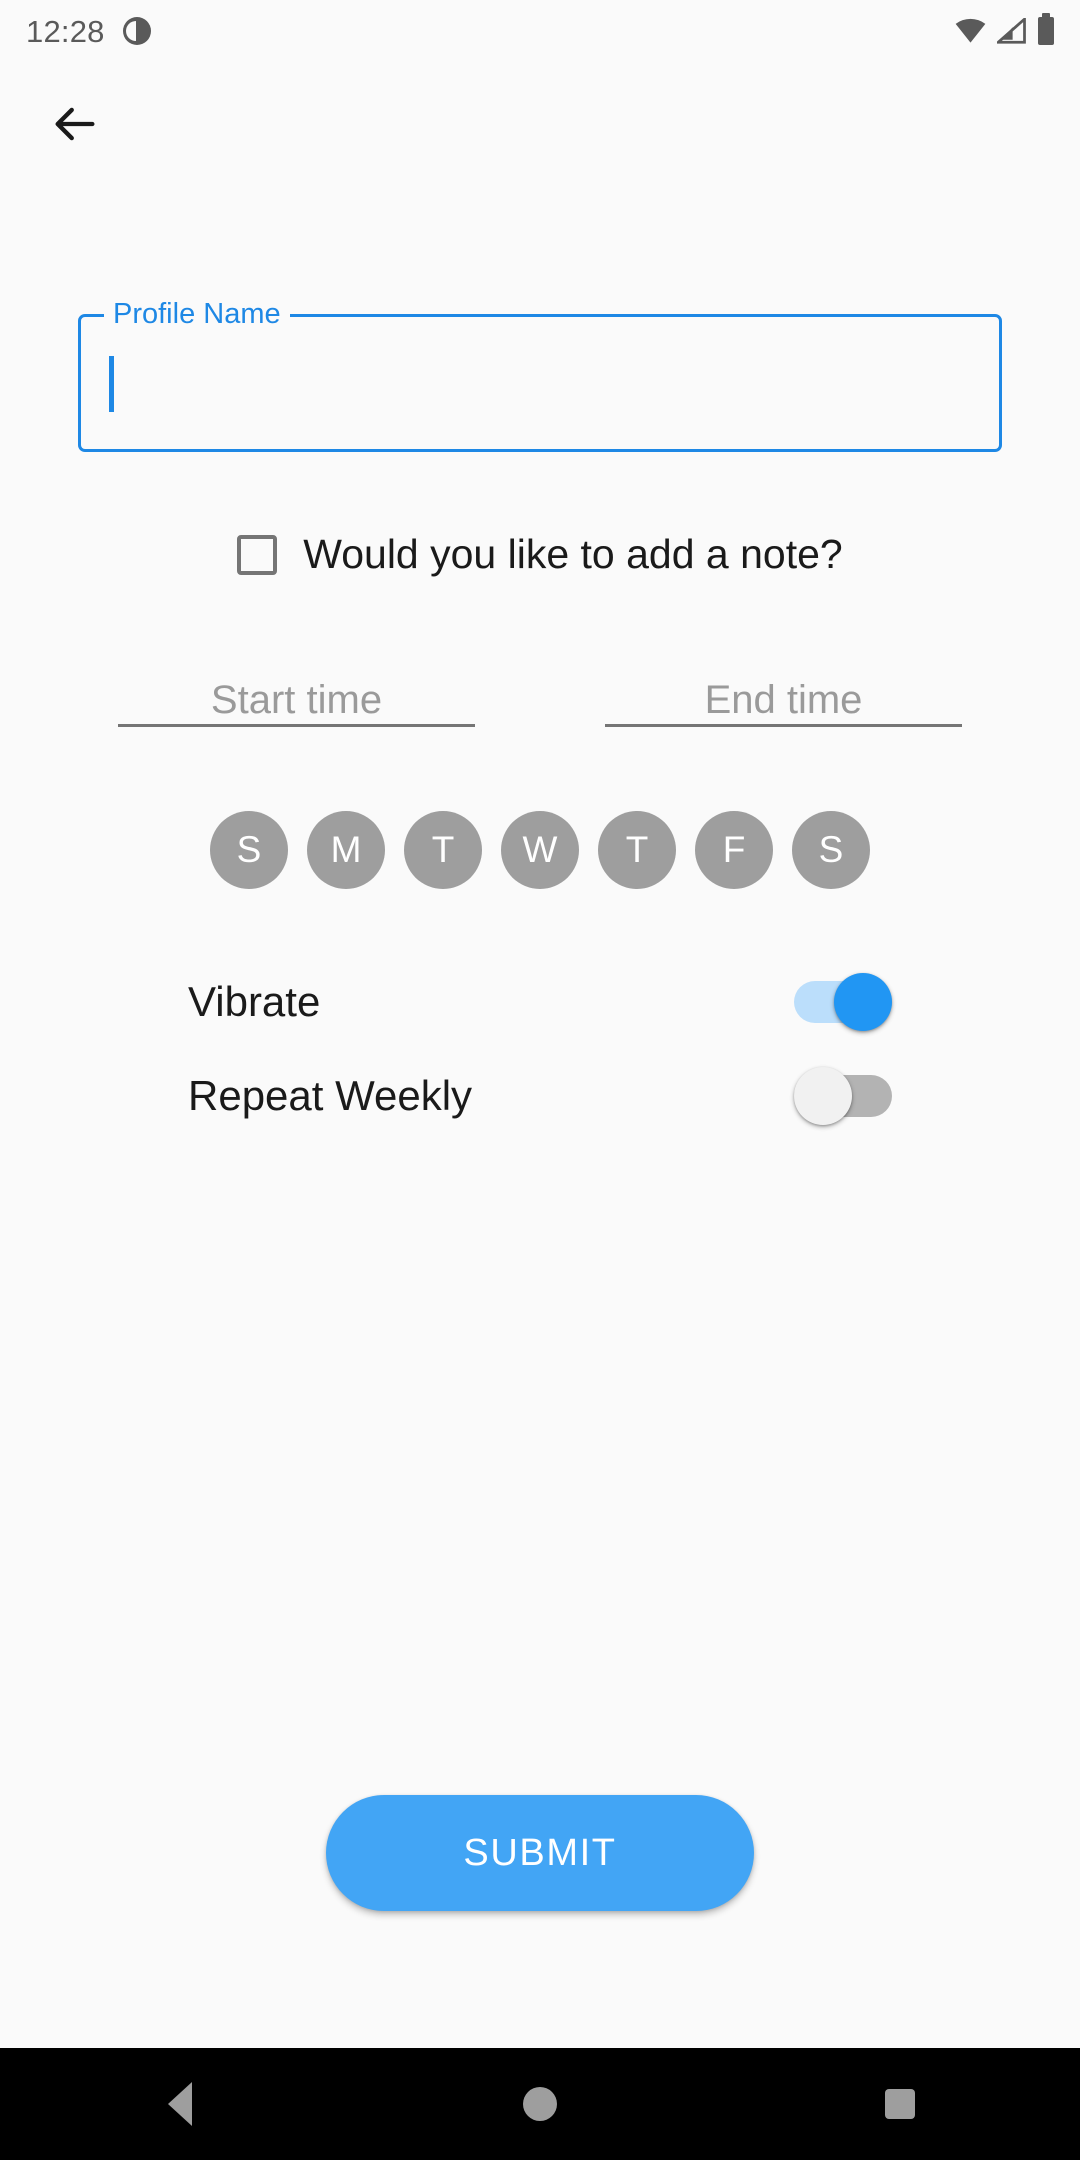  I want to click on wifi-icon, so click(970, 30).